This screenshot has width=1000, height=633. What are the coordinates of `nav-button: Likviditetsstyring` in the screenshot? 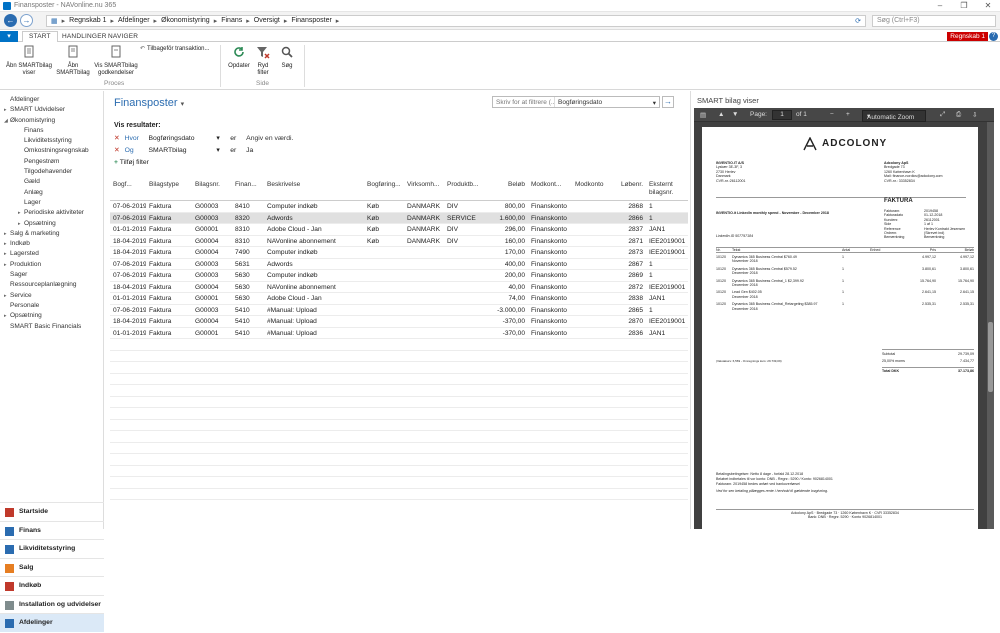 It's located at (52, 548).